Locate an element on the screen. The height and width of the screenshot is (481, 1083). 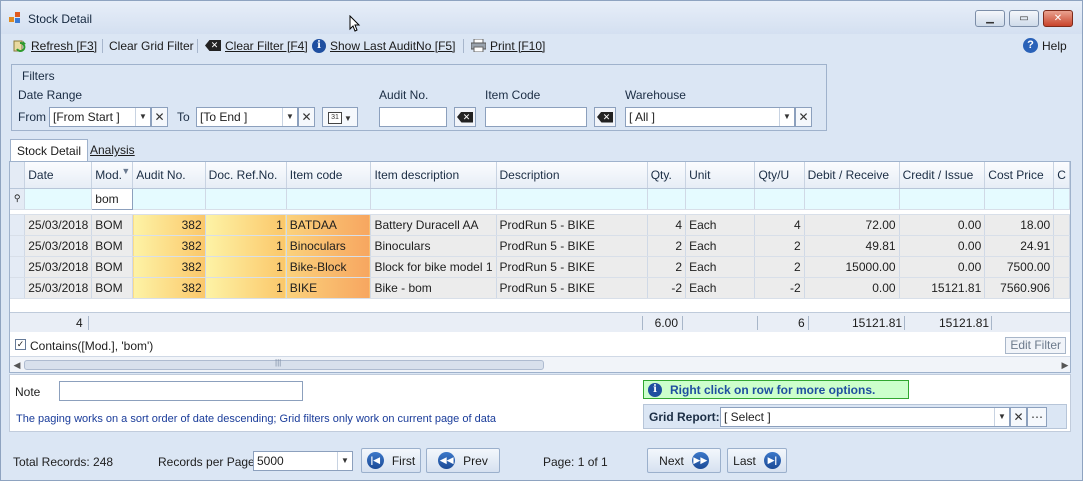
cell-item-description: Bike - bom is located at coordinates (433, 288).